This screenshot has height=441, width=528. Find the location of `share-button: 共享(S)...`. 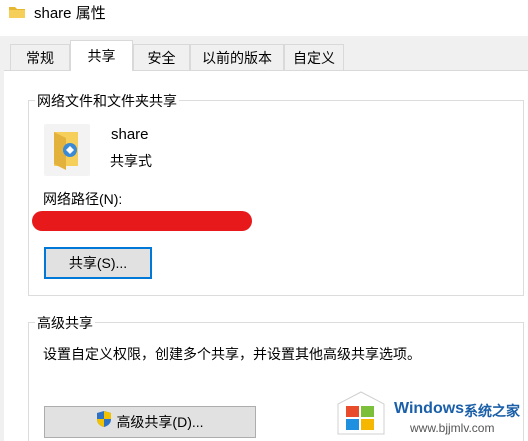

share-button: 共享(S)... is located at coordinates (98, 263).